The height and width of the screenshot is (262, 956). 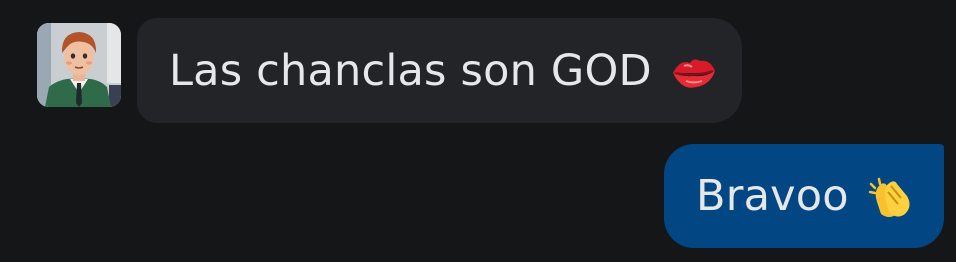 What do you see at coordinates (694, 73) in the screenshot?
I see `kiss-lips-icon` at bounding box center [694, 73].